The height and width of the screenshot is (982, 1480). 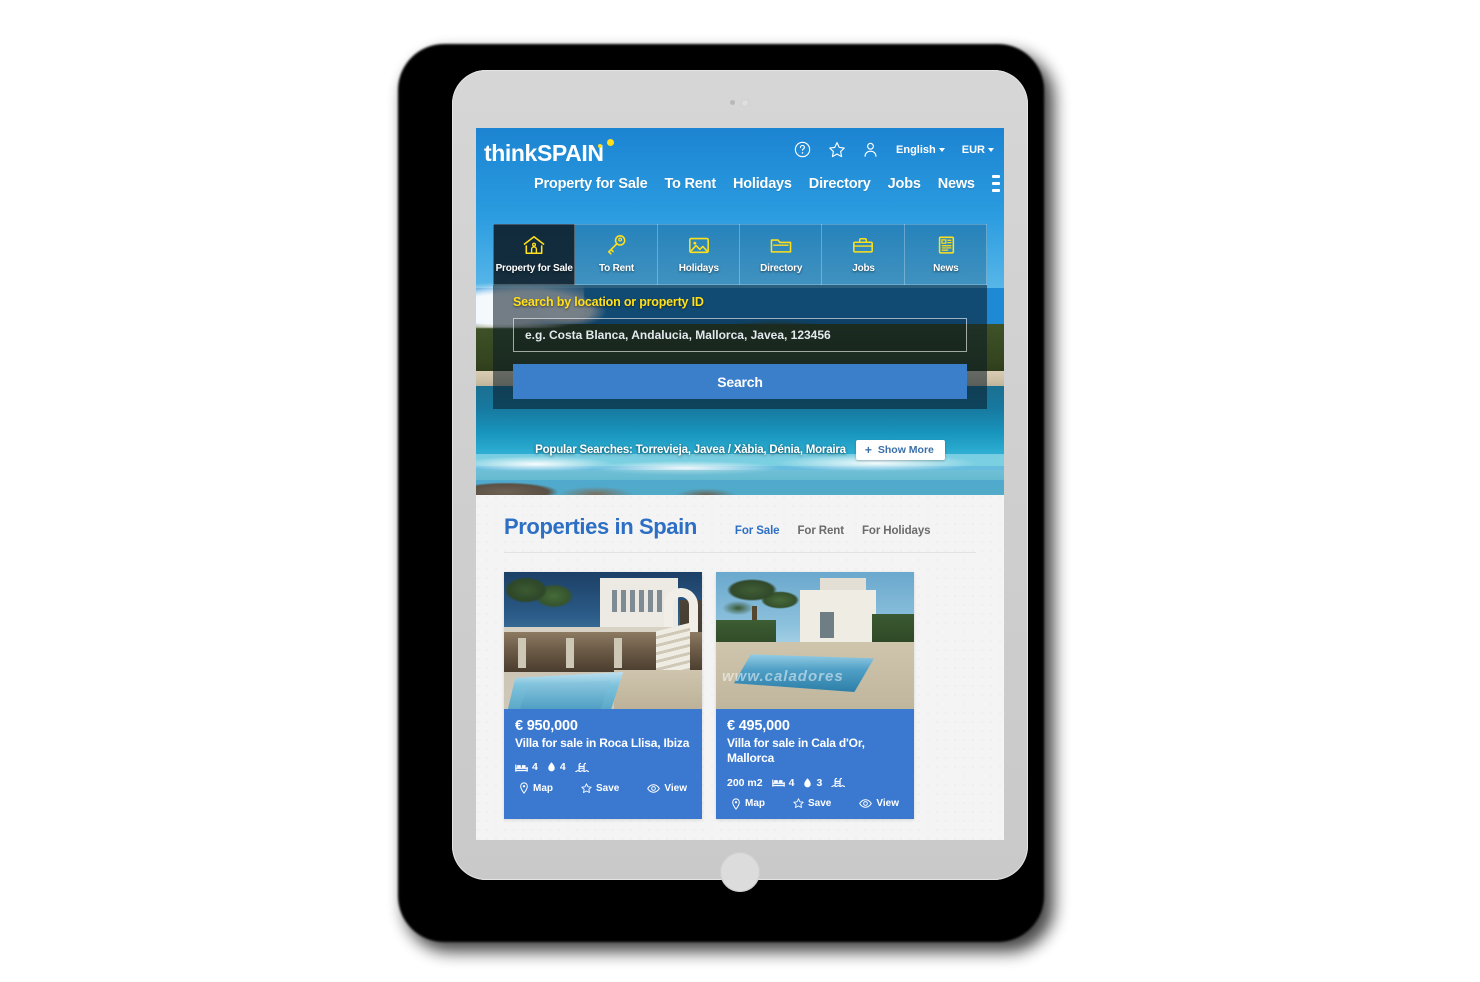 I want to click on photo-window, so click(x=638, y=601).